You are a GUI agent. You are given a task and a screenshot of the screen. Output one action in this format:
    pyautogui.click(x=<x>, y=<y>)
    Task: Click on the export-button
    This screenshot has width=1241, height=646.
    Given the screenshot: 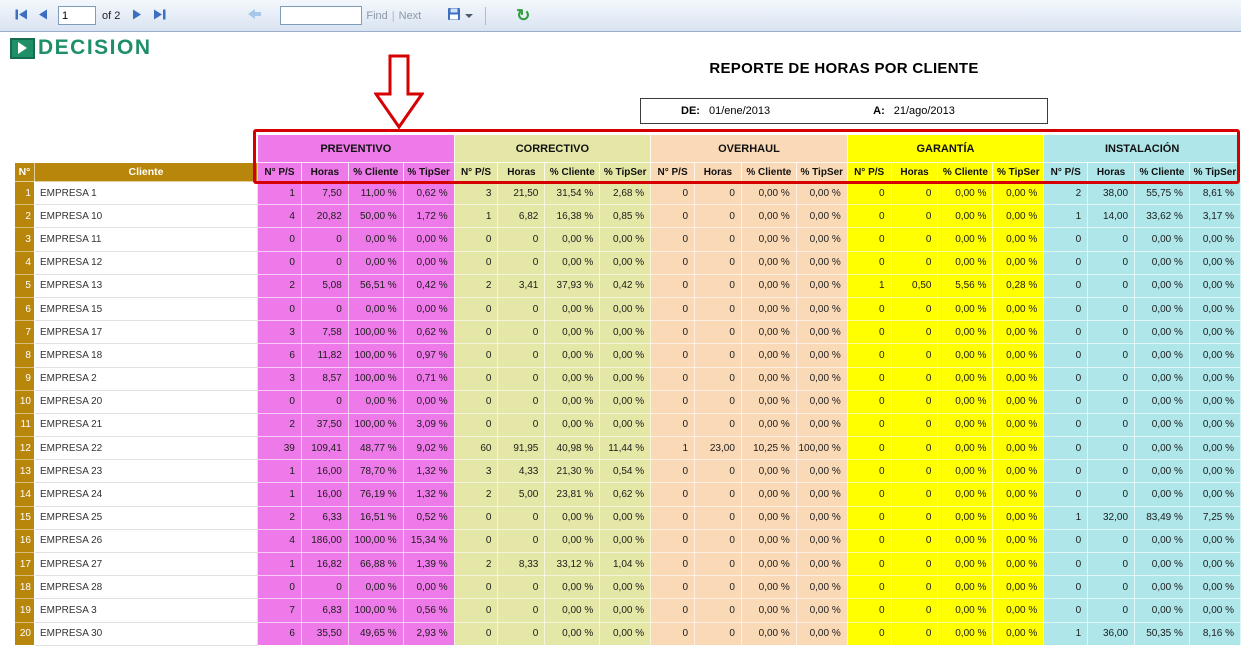 What is the action you would take?
    pyautogui.click(x=460, y=16)
    